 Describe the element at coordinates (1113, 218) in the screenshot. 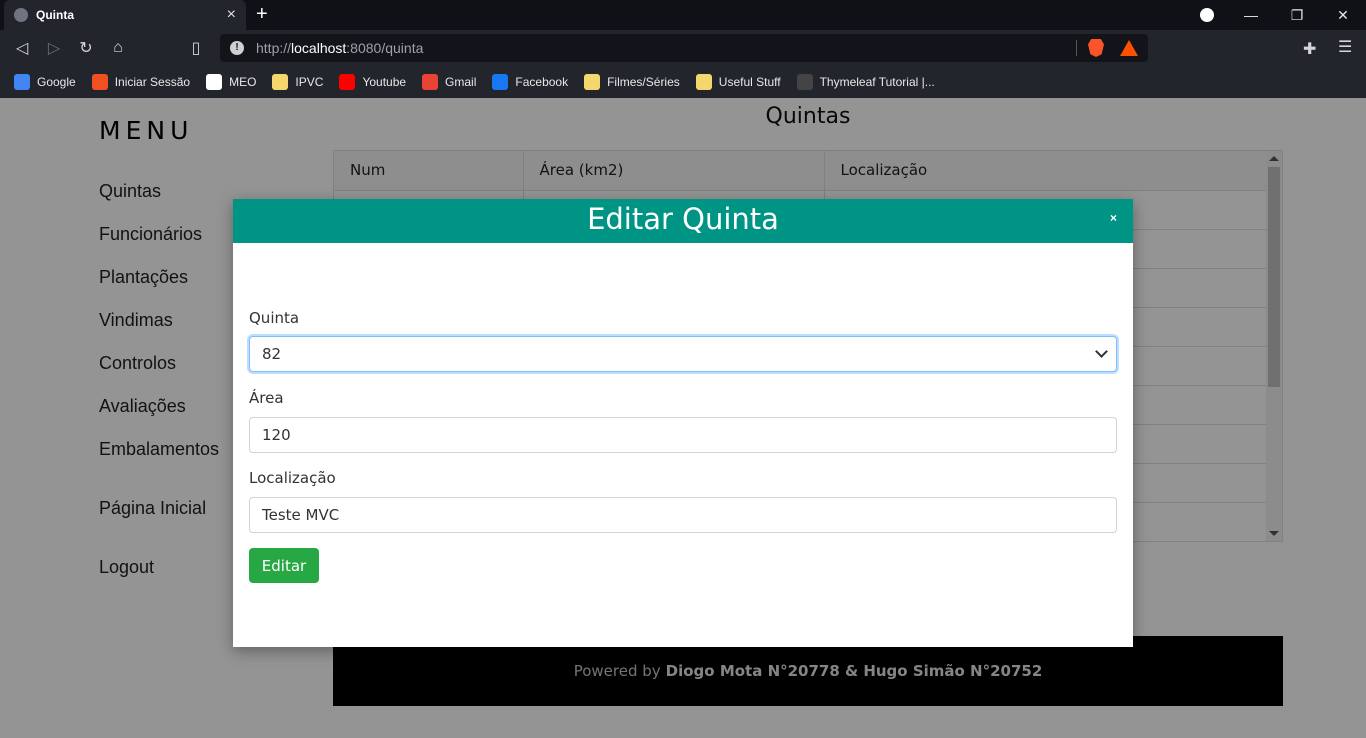

I see `close-icon: ×` at that location.